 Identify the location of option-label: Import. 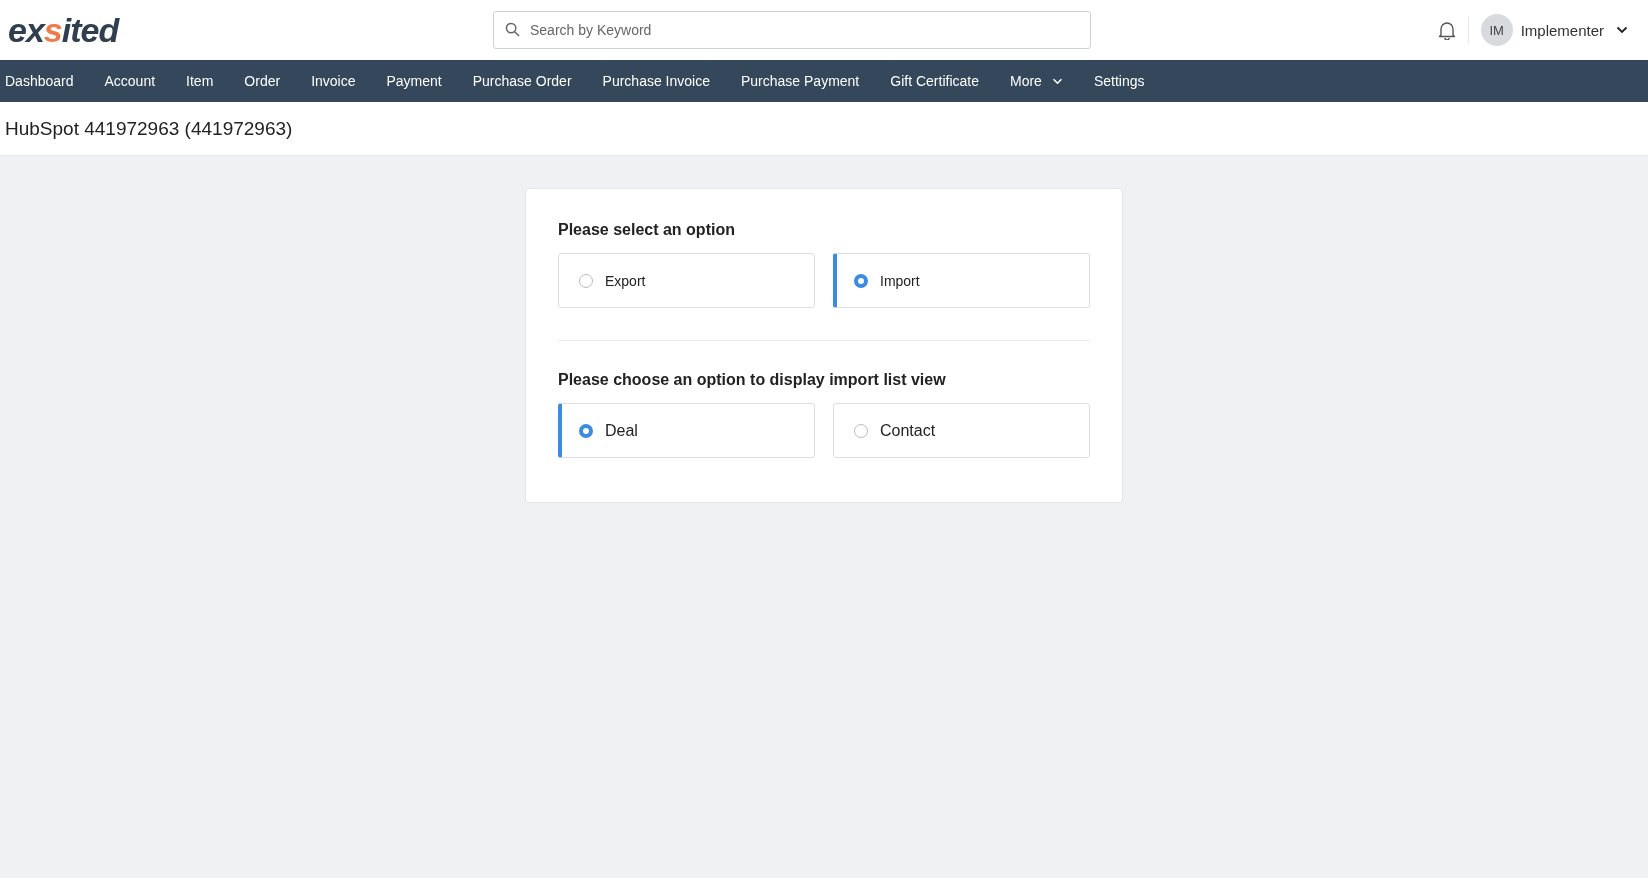
(900, 280).